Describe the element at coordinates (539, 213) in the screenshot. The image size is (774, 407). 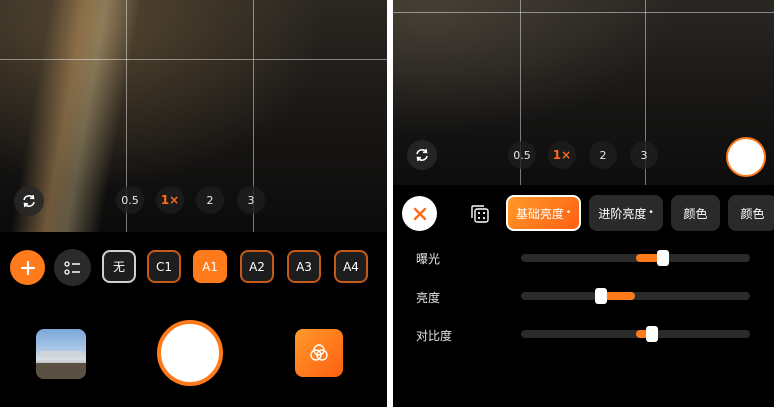
I see `tab-label: 基础亮度` at that location.